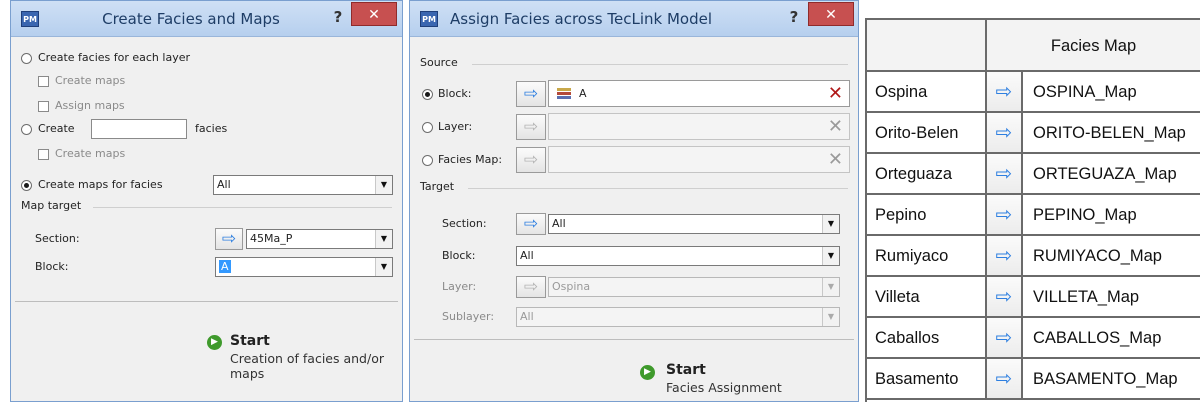  What do you see at coordinates (206, 106) in the screenshot?
I see `assign-maps-check-row: Assign maps` at bounding box center [206, 106].